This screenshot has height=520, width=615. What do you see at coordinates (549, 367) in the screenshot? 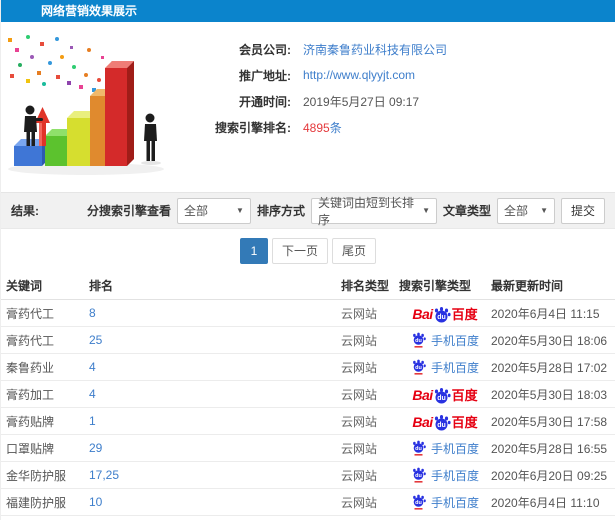
I see `cell-updated: 2020年5月28日 17:02` at bounding box center [549, 367].